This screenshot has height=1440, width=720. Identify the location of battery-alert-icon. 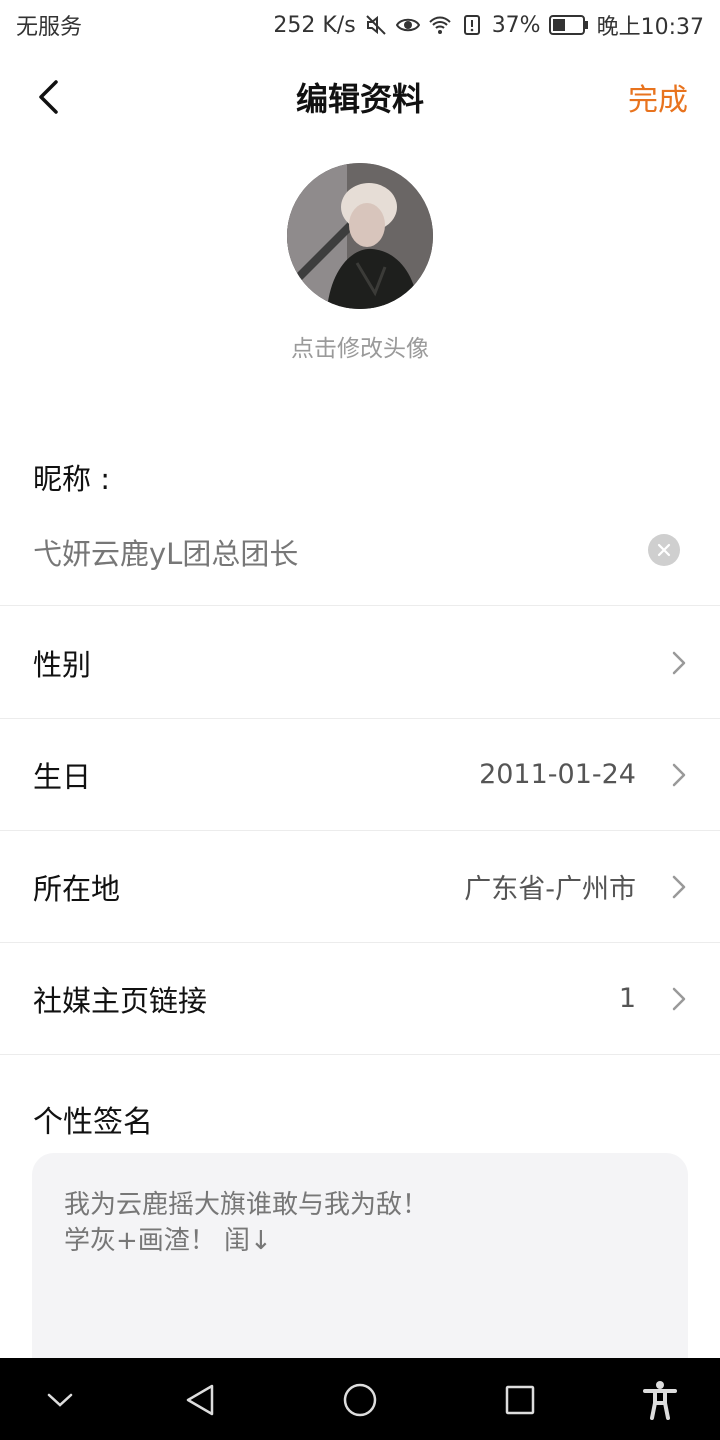
(471, 25).